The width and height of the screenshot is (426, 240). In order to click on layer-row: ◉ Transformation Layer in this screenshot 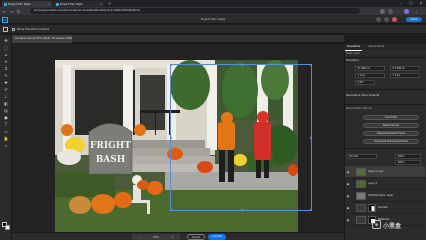, I will do `click(385, 196)`.